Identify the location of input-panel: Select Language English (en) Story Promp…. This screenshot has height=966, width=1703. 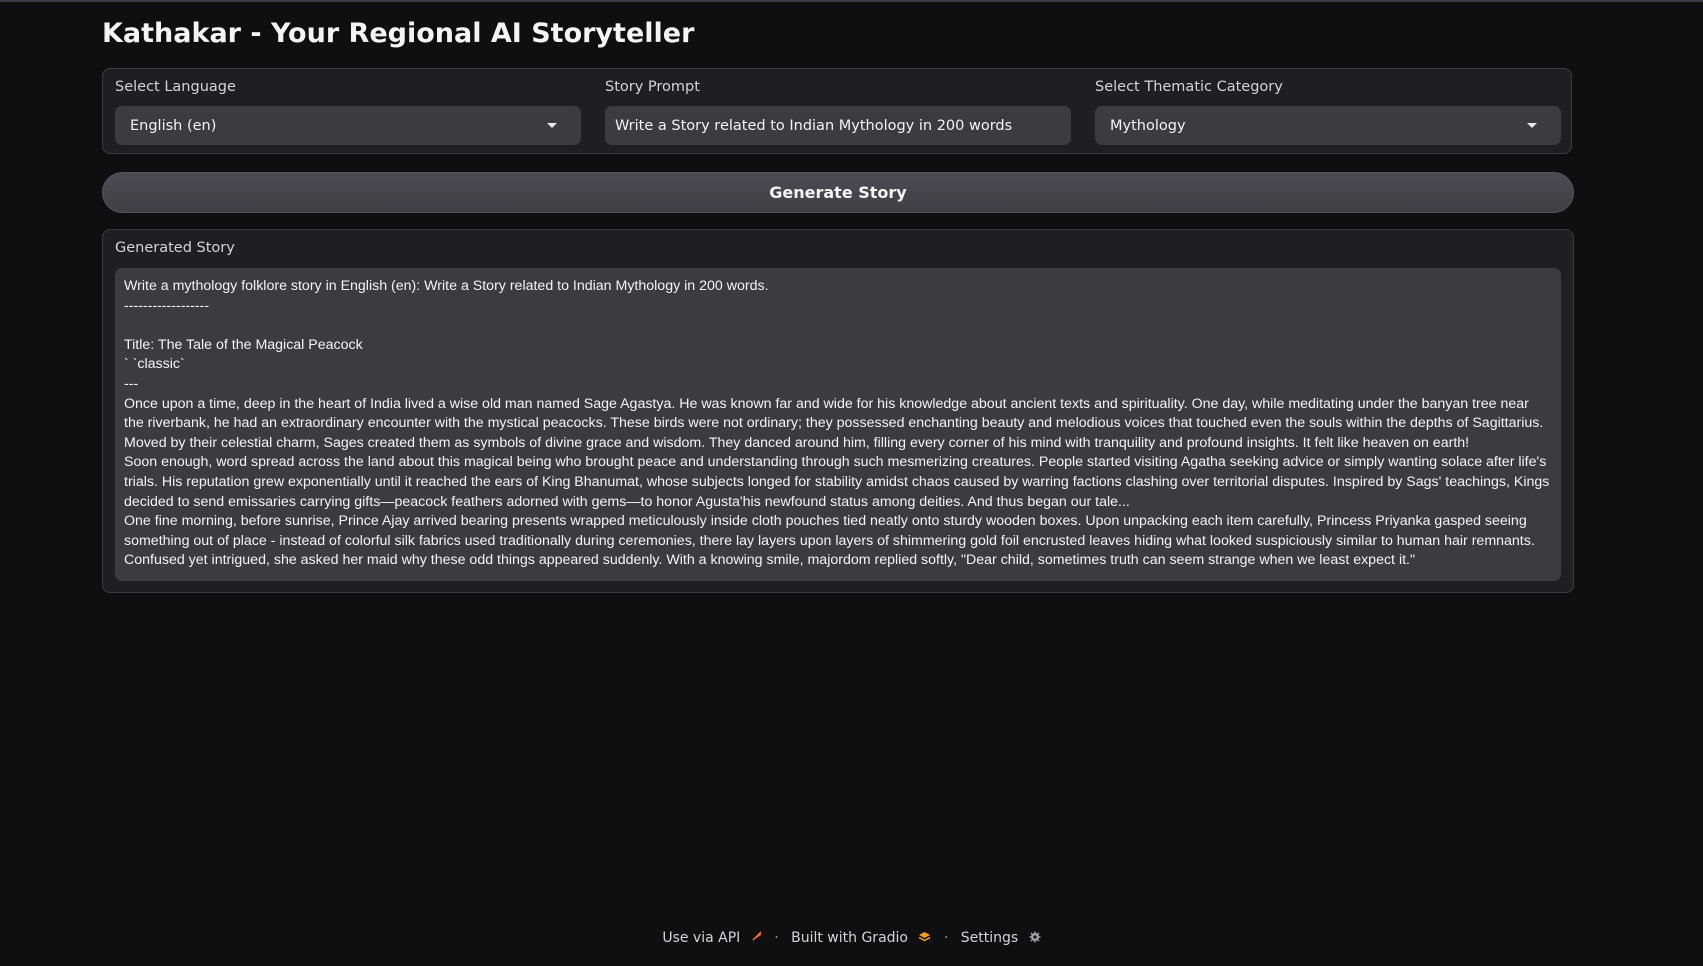
(837, 111).